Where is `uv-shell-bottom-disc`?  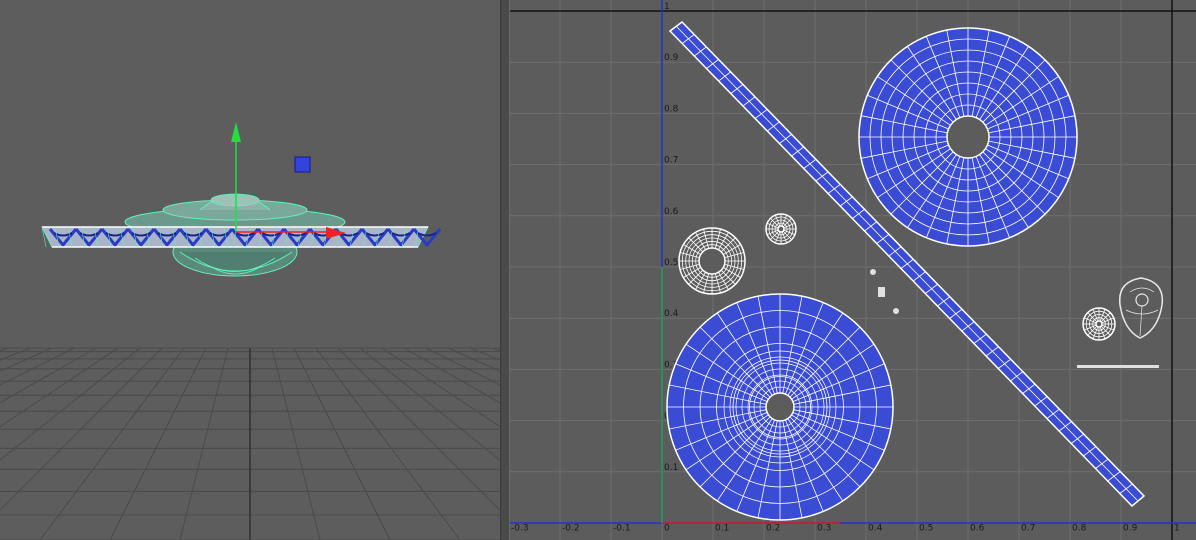 uv-shell-bottom-disc is located at coordinates (780, 407).